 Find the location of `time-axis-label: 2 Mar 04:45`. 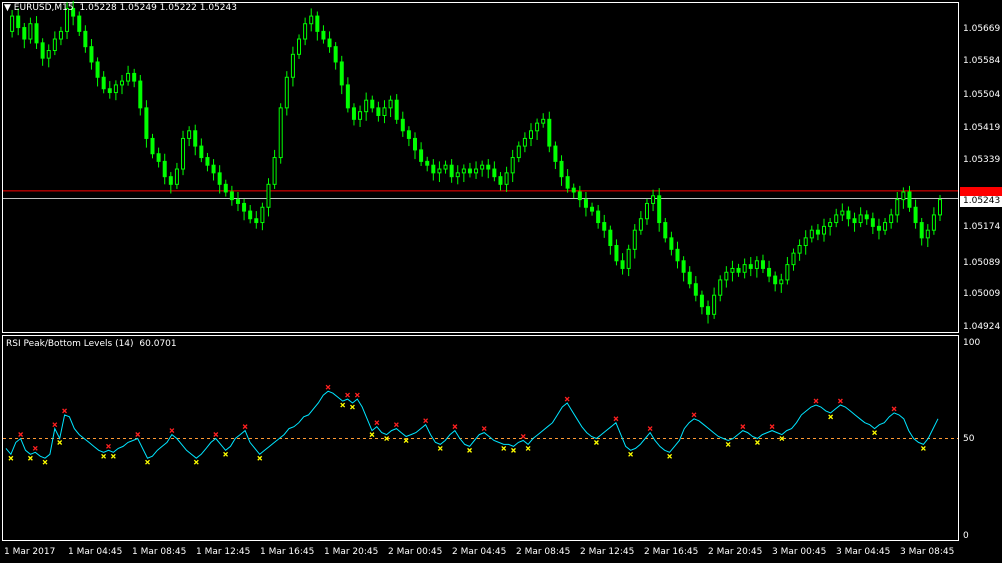

time-axis-label: 2 Mar 04:45 is located at coordinates (479, 552).